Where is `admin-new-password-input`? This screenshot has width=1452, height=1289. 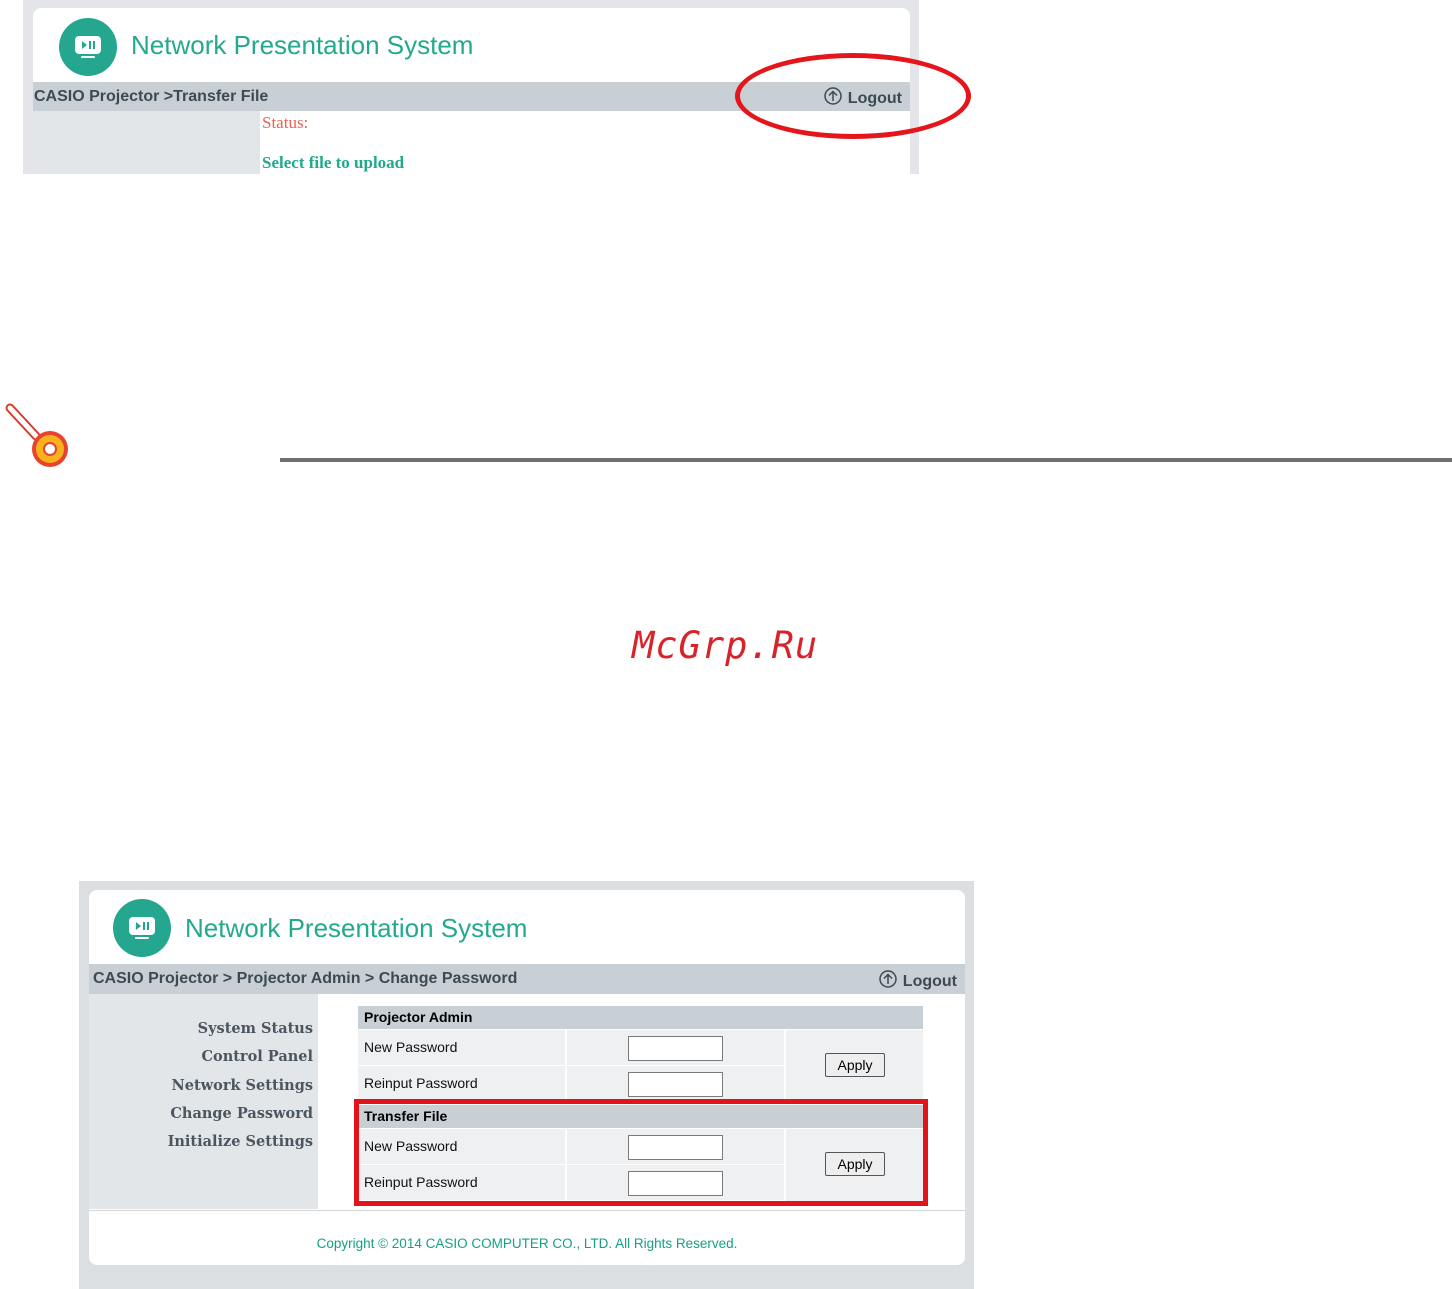
admin-new-password-input is located at coordinates (675, 1048).